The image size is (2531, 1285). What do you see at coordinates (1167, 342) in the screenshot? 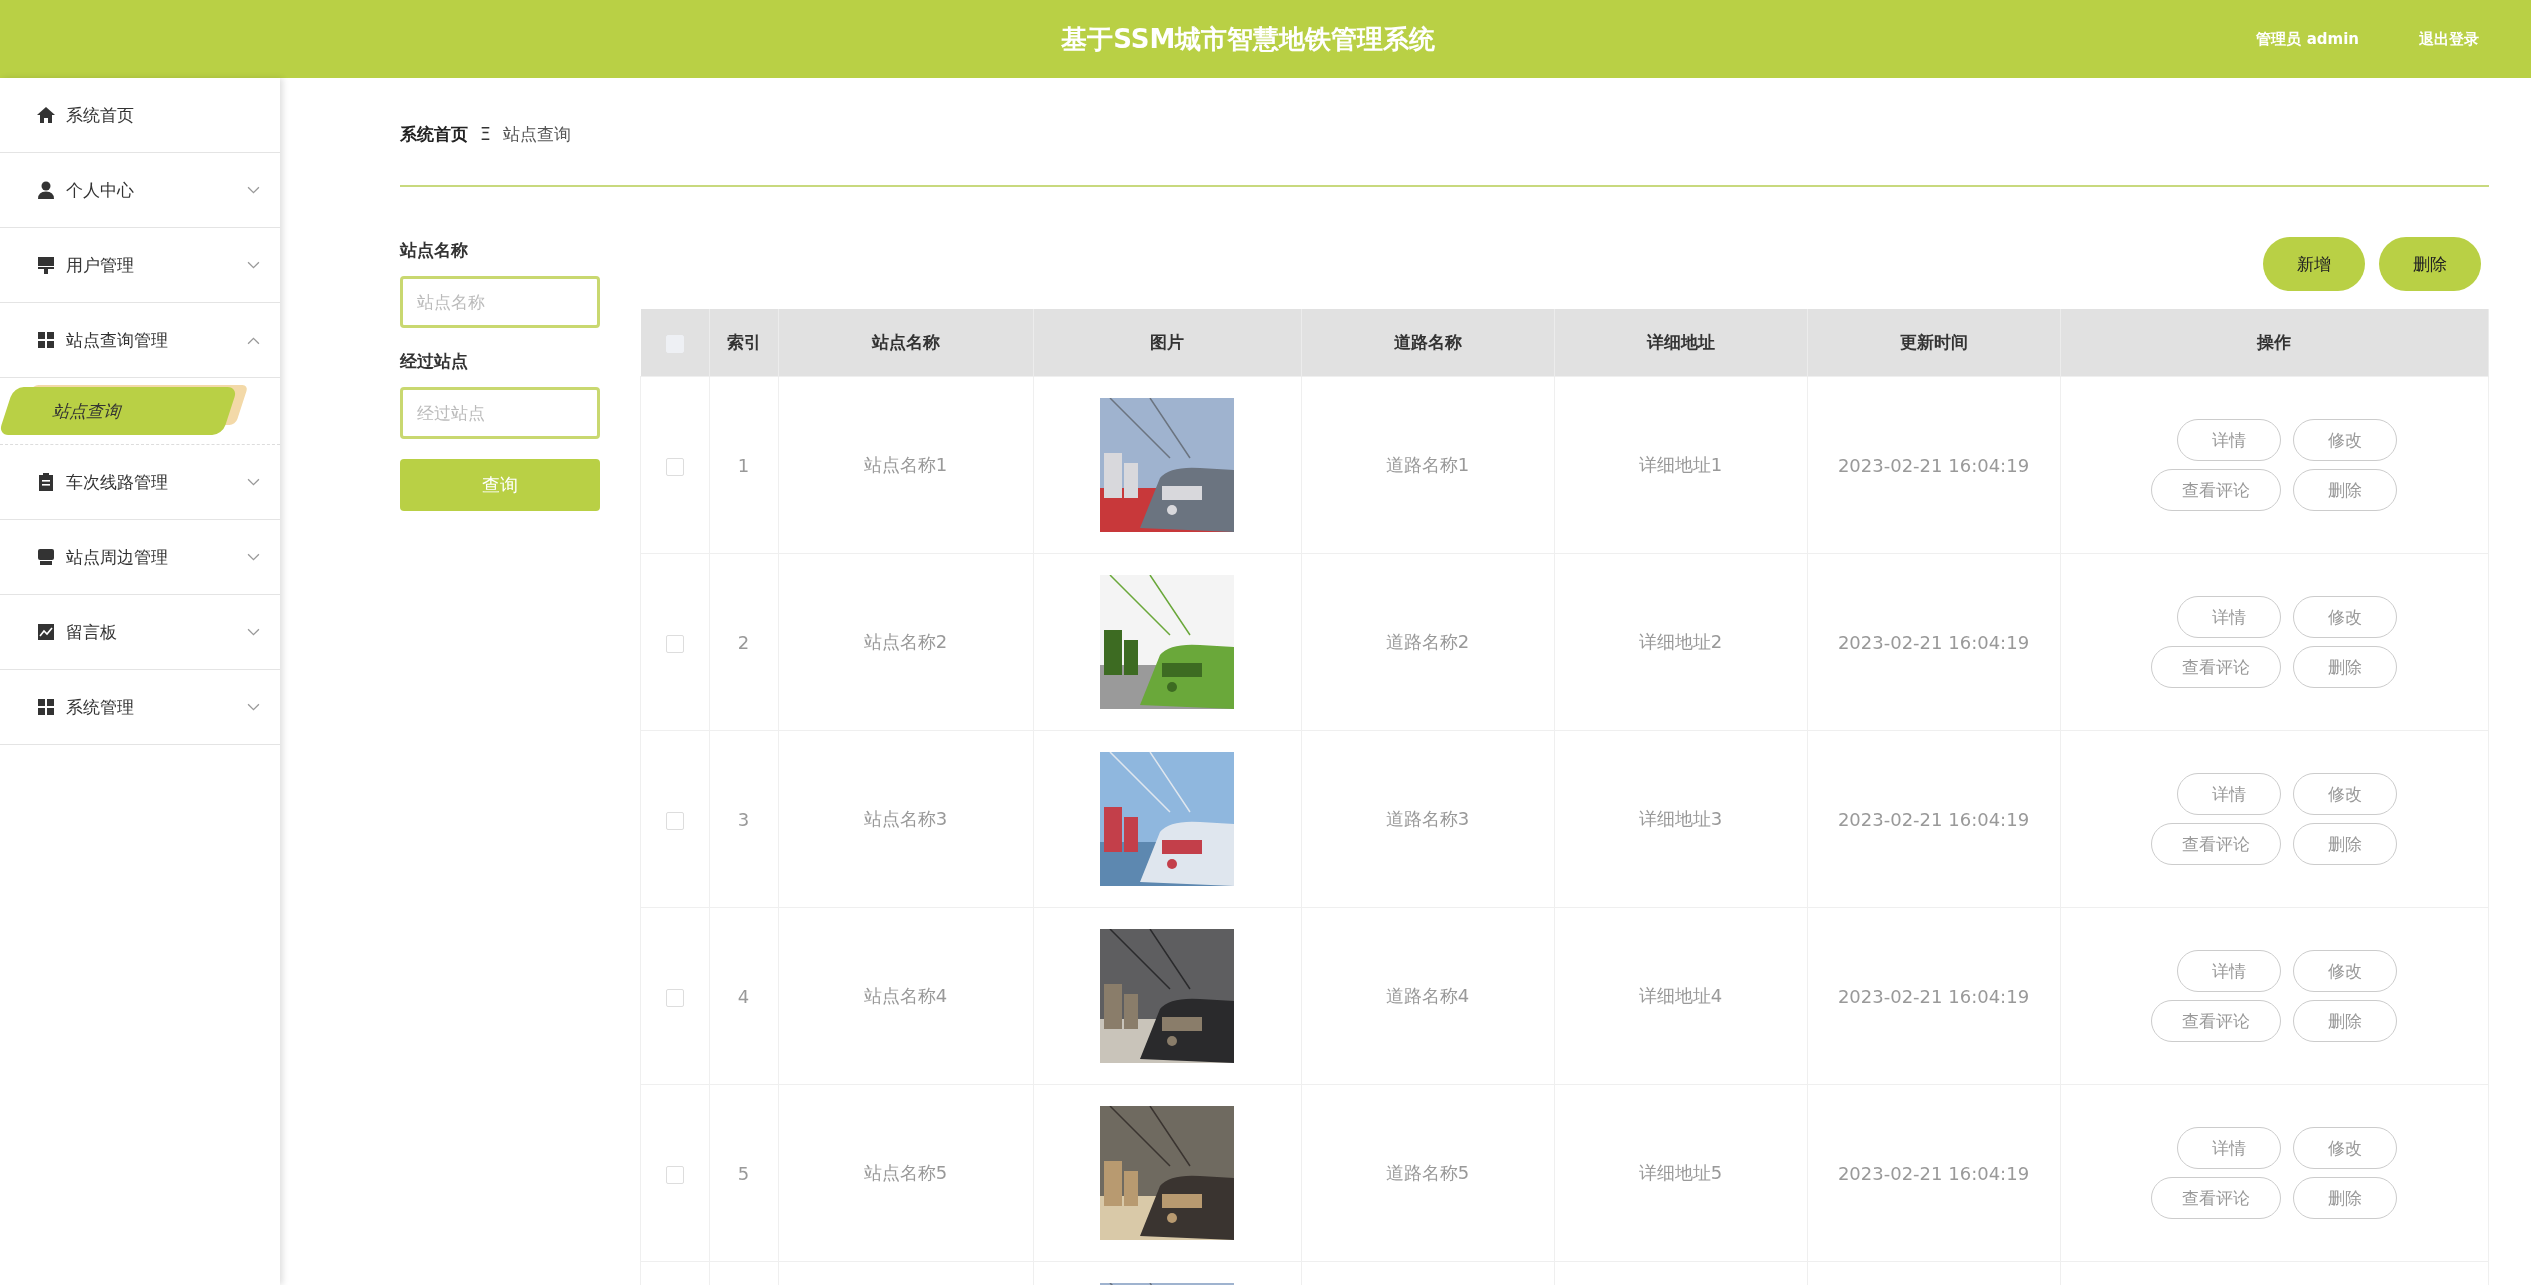
I see `column-header: 图片` at bounding box center [1167, 342].